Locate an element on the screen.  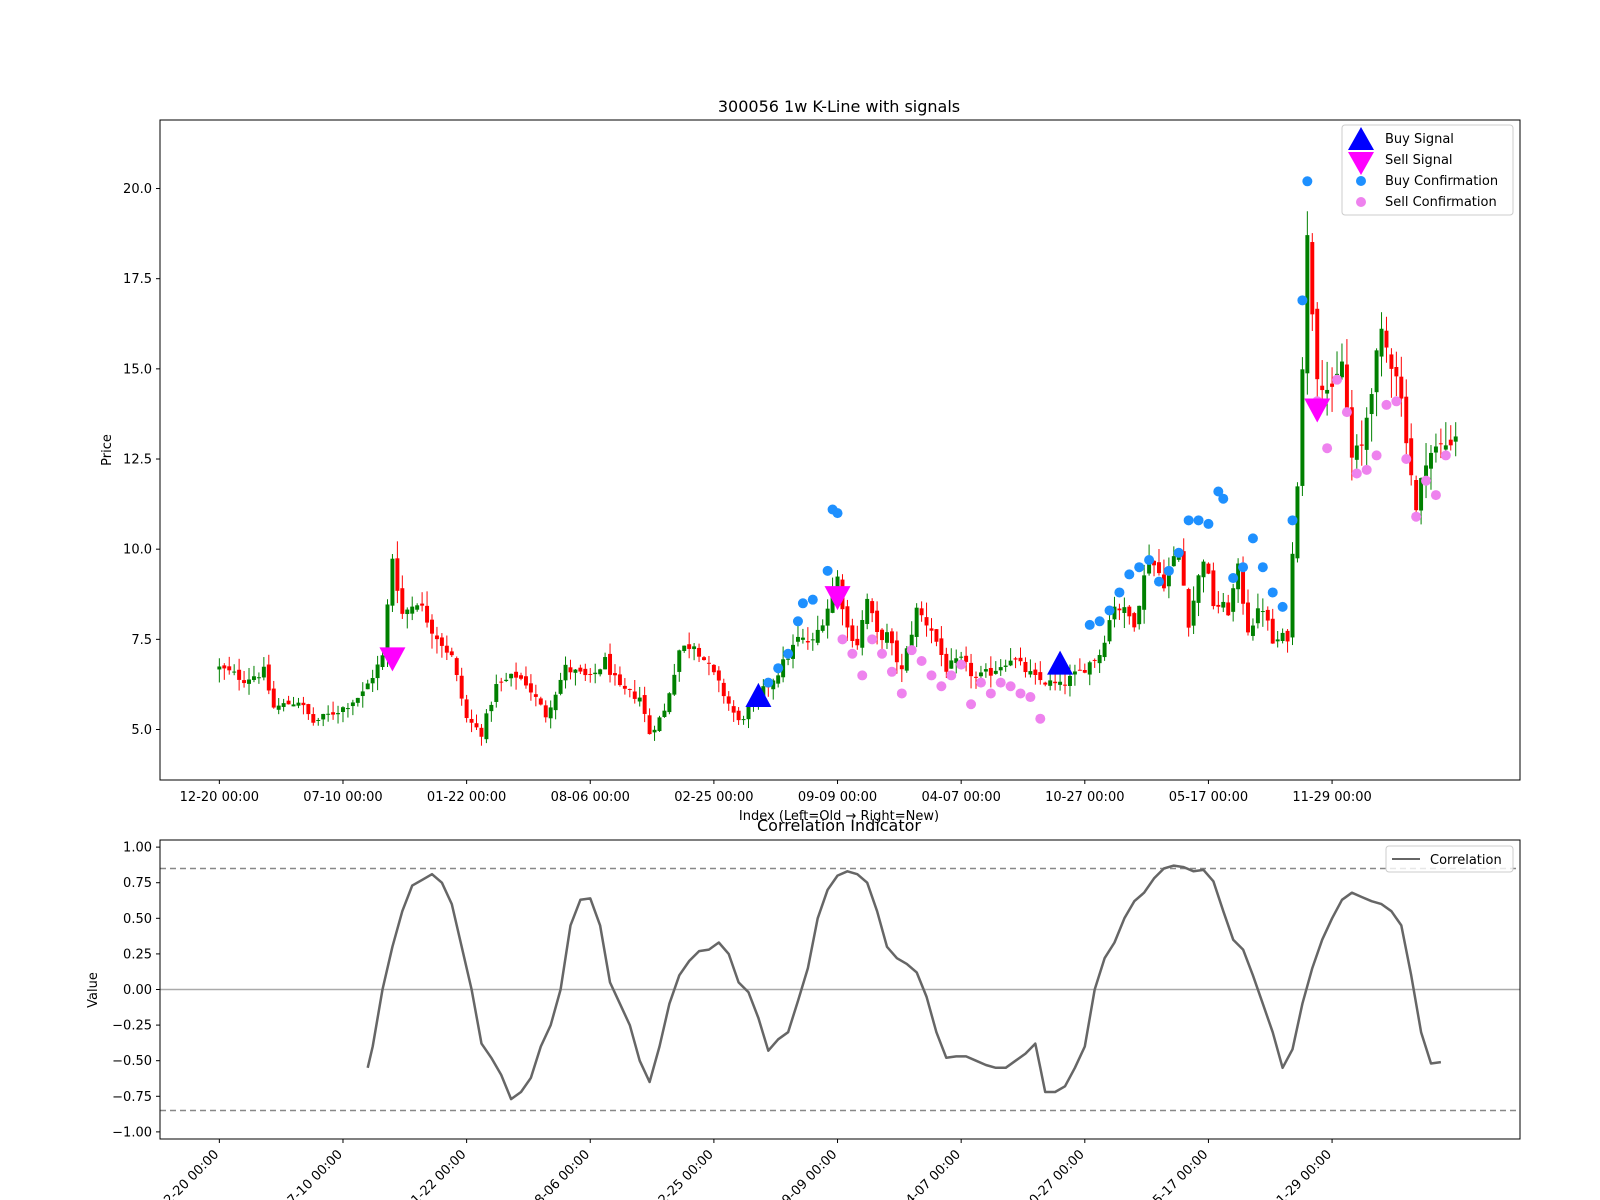
legend-sell-confirmation-marker is located at coordinates (1361, 202).